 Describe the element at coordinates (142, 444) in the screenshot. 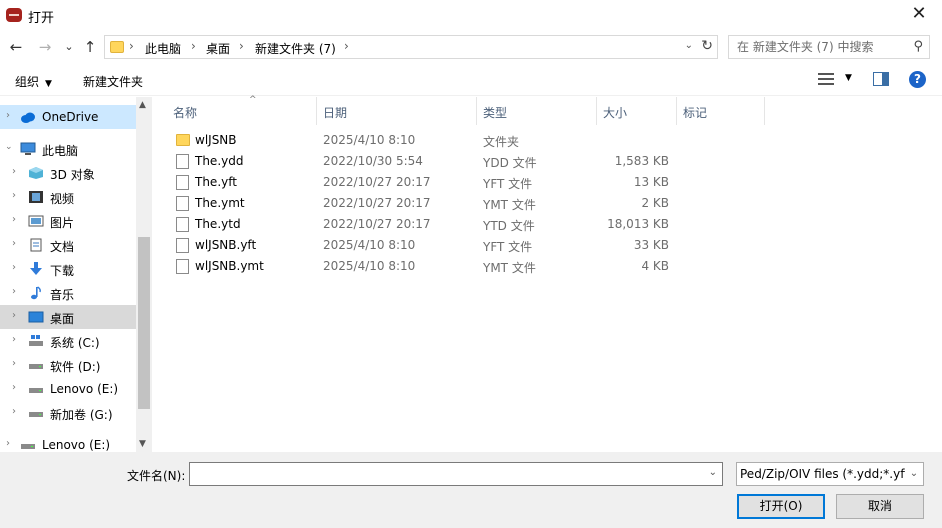

I see `scroll-down-icon: ▼` at that location.